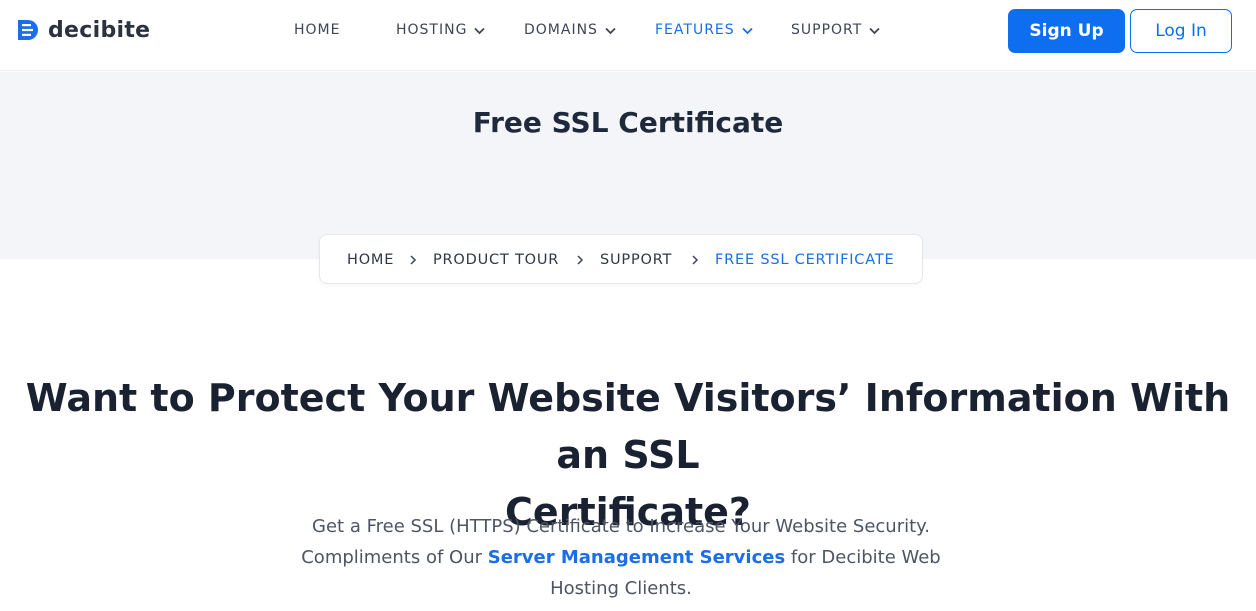 The image size is (1256, 611). I want to click on nav-item-features: FEATURES, so click(704, 30).